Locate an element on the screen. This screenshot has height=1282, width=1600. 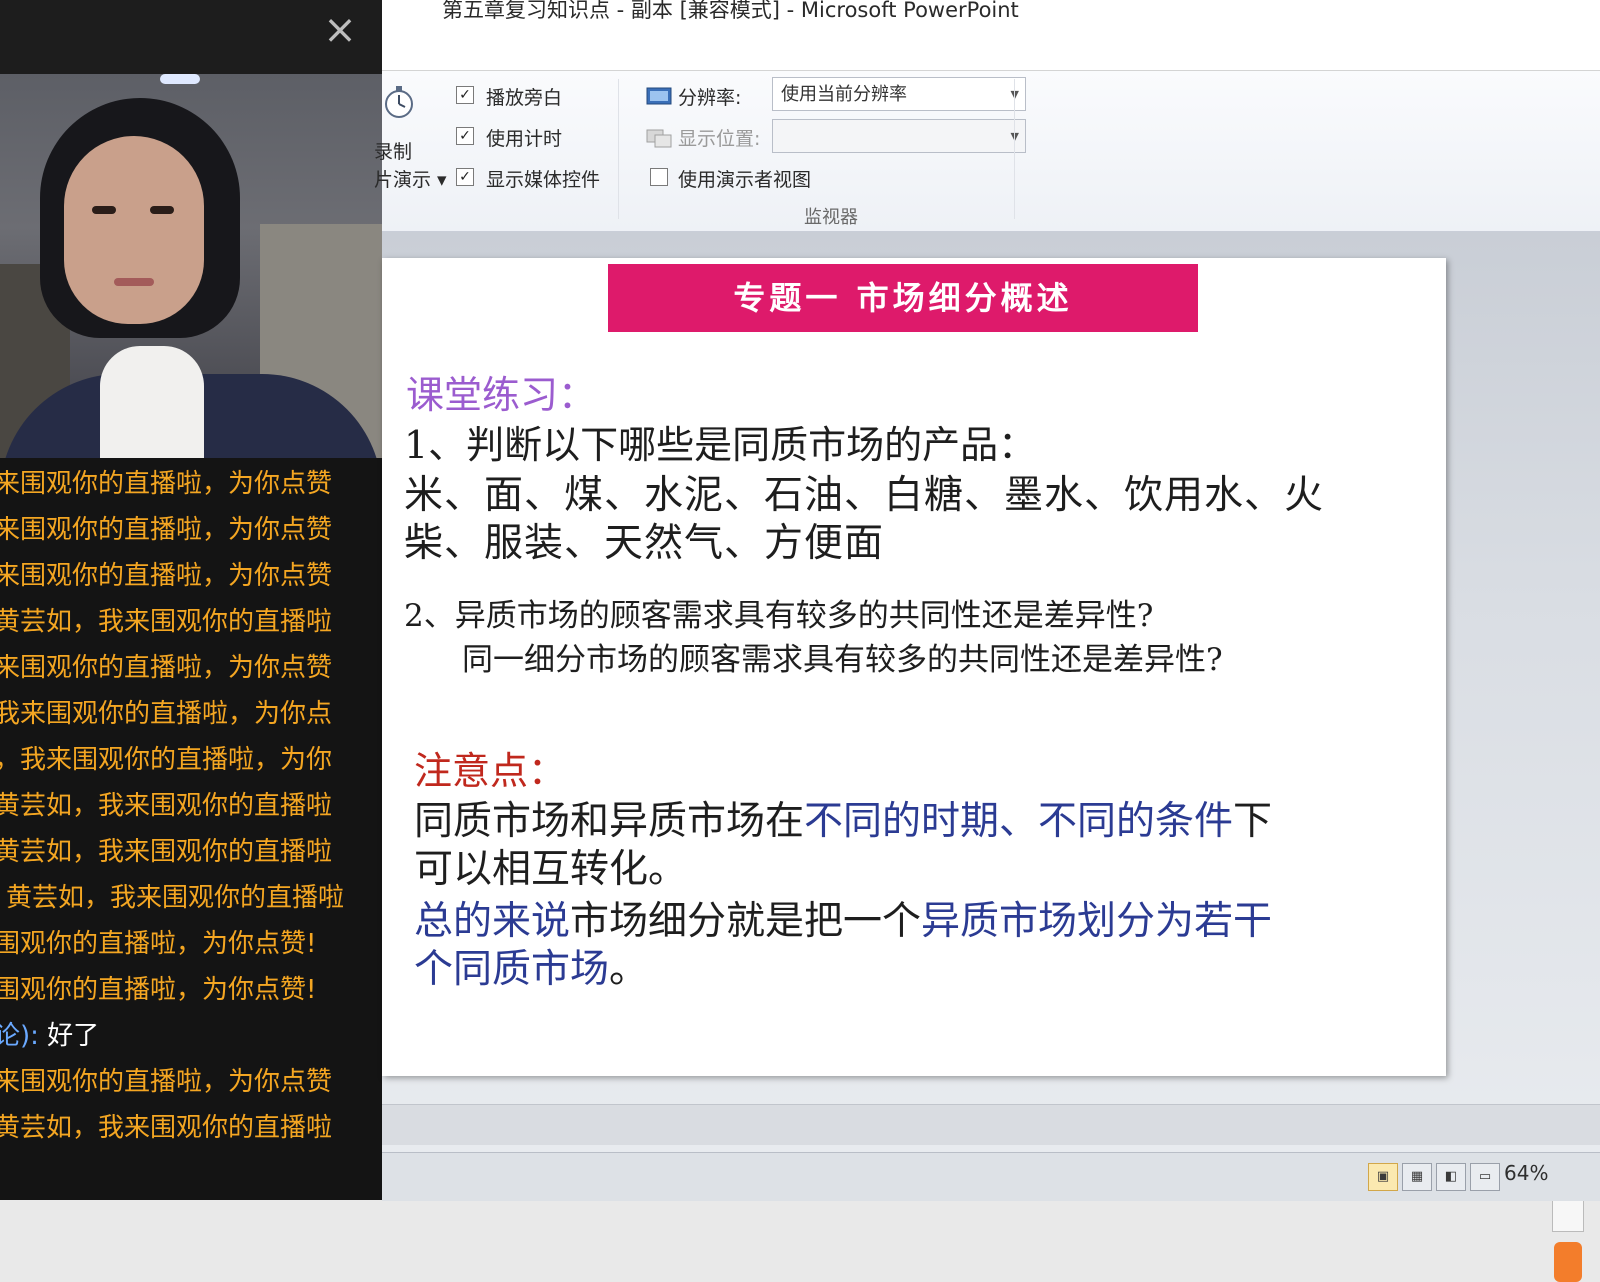
resolution-label: 分辨率: is located at coordinates (710, 98).